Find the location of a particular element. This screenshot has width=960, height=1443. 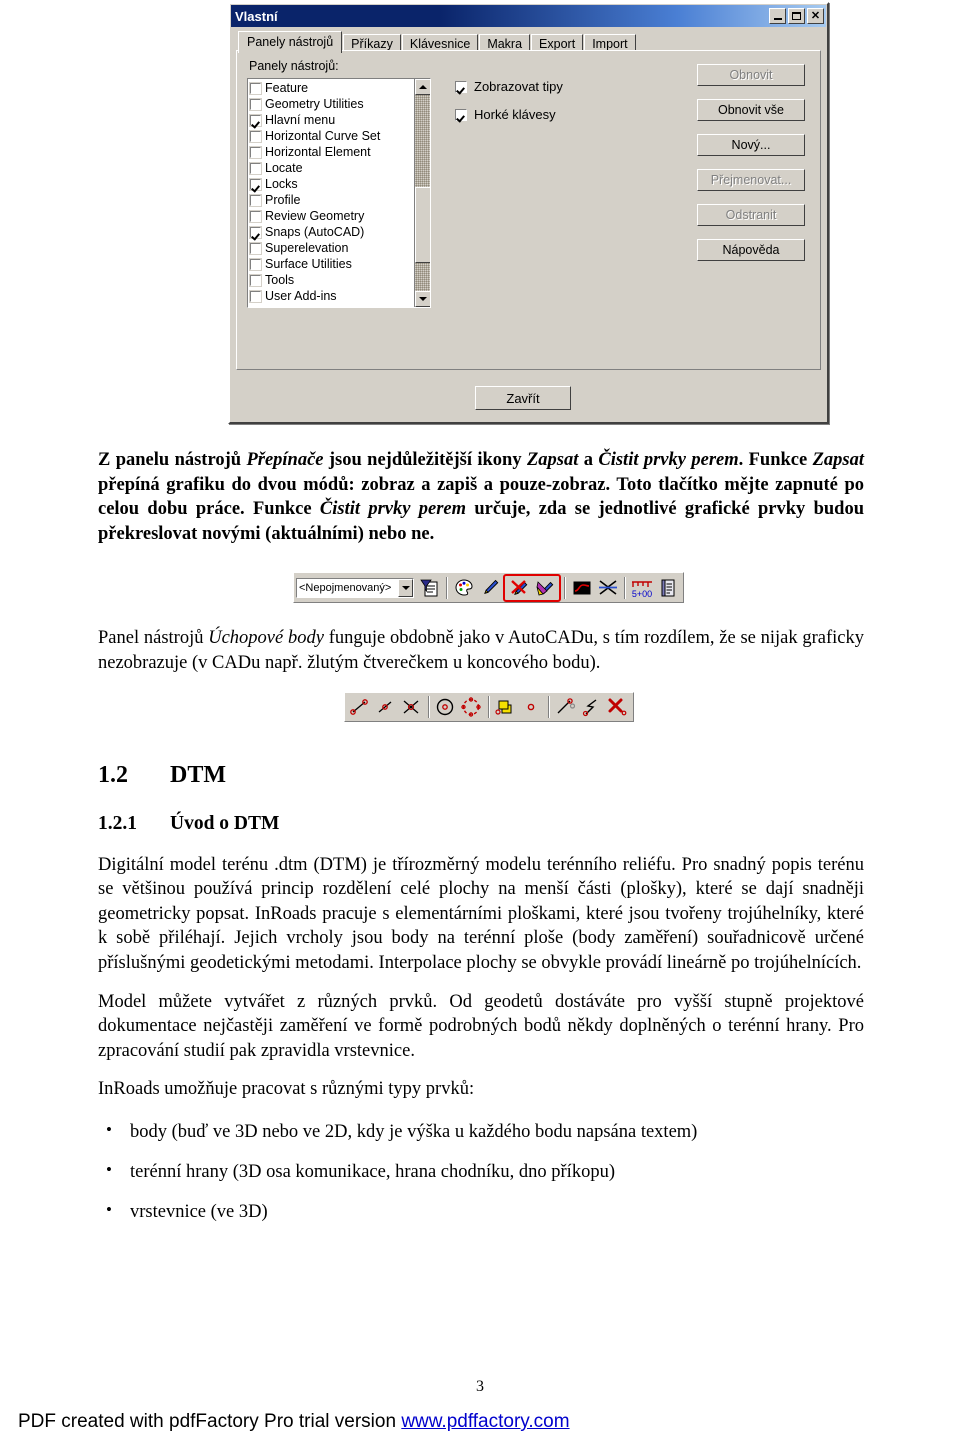

option-zobrazovat-tipy: Zobrazovat tipy is located at coordinates (508, 86).